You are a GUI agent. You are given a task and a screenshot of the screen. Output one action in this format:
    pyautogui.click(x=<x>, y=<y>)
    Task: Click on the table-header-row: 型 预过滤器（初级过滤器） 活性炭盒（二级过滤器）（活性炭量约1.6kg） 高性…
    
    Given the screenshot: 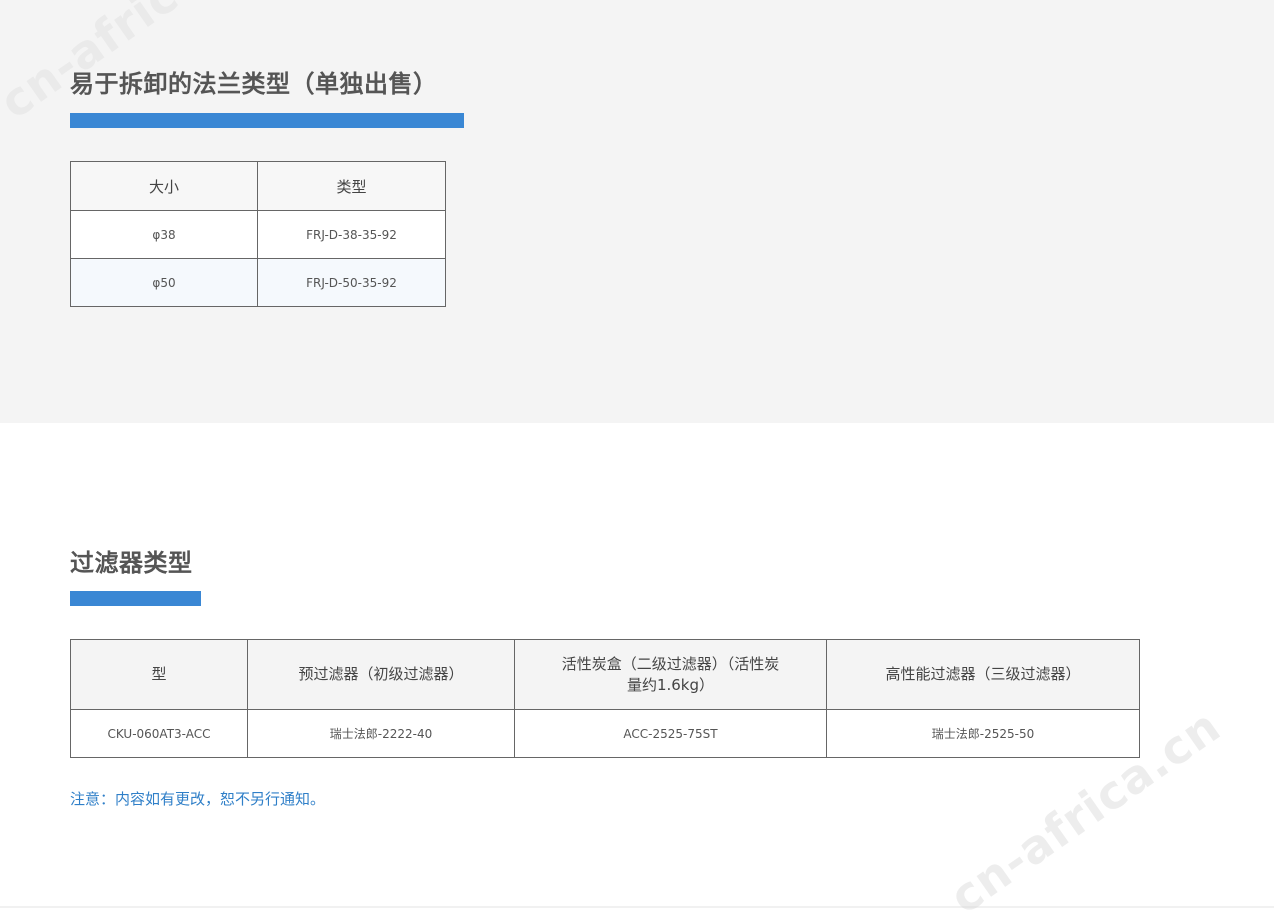 What is the action you would take?
    pyautogui.click(x=605, y=674)
    